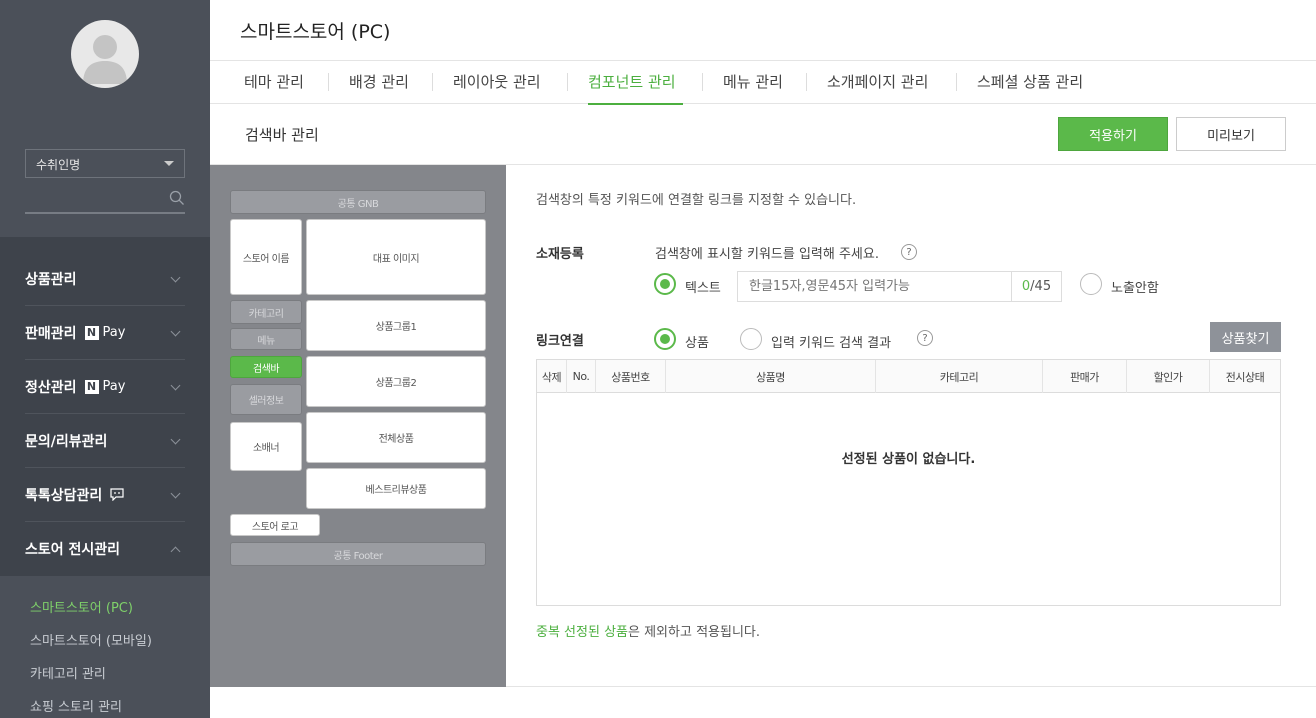 The image size is (1316, 718). What do you see at coordinates (635, 104) in the screenshot?
I see `active-tab-indicator` at bounding box center [635, 104].